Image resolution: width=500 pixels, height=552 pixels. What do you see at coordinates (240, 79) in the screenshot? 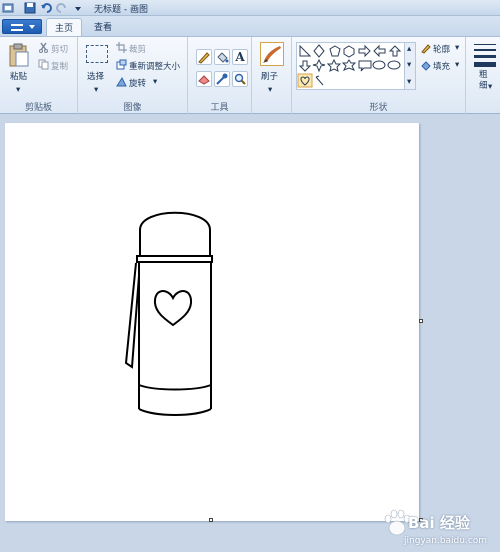
I see `magnifier-icon` at bounding box center [240, 79].